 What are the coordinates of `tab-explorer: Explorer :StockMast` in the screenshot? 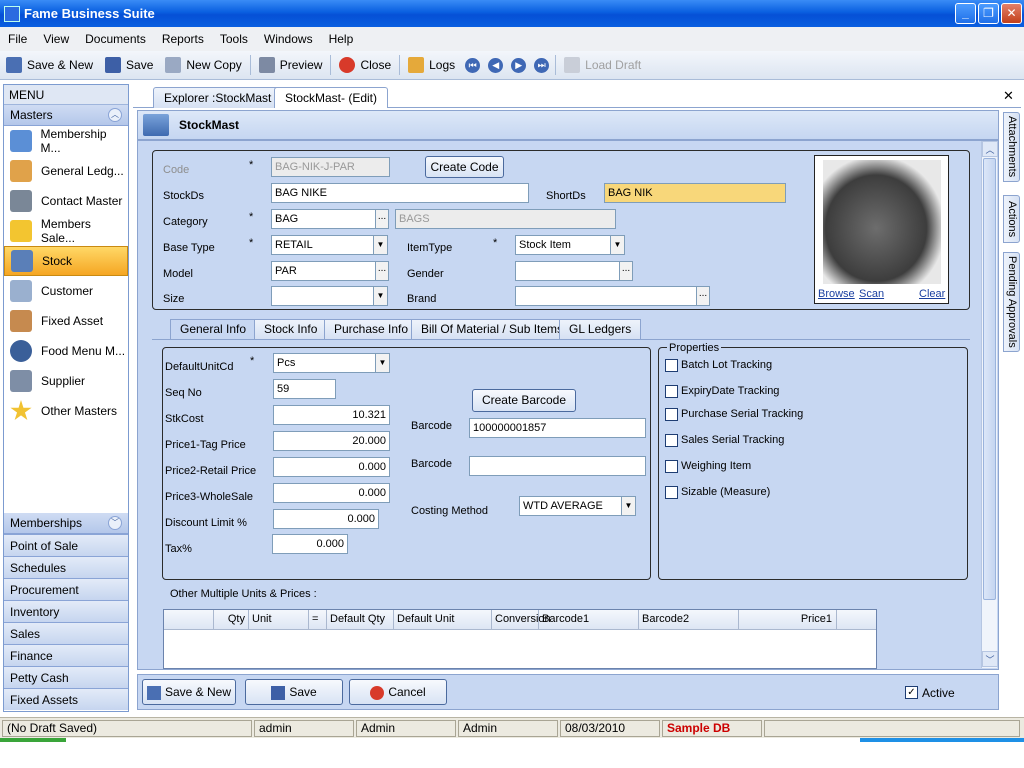 It's located at (218, 97).